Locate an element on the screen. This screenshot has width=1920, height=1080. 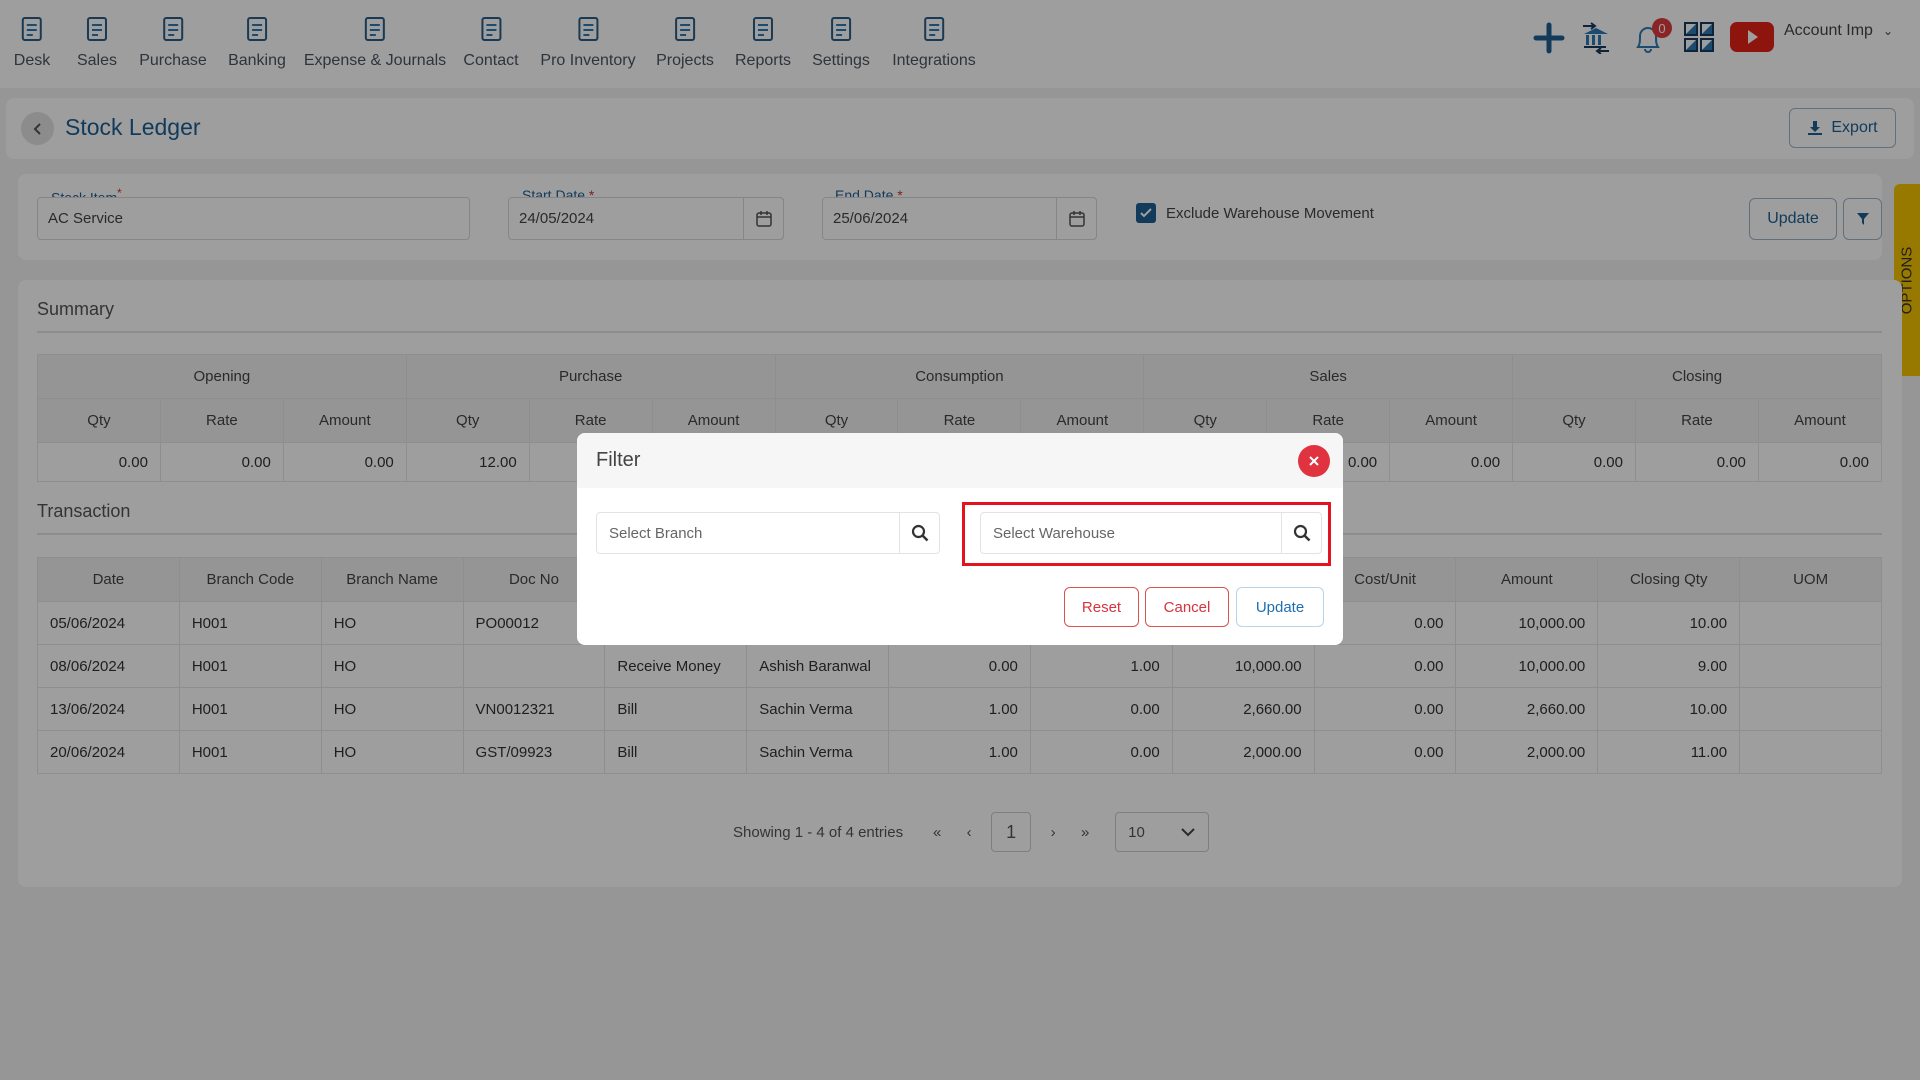
cancel-button: Cancel is located at coordinates (1187, 607).